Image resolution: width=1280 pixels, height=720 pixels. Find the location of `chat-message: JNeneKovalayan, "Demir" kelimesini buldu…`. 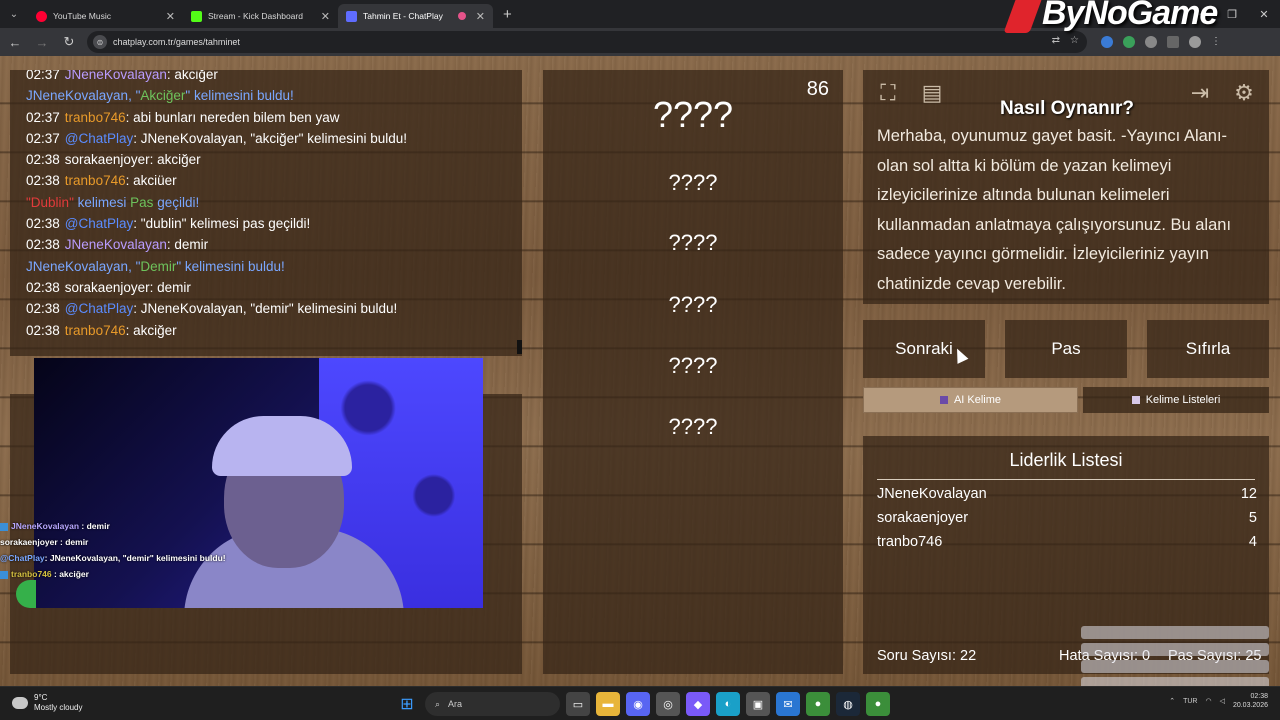

chat-message: JNeneKovalayan, "Demir" kelimesini buldu… is located at coordinates (155, 266).